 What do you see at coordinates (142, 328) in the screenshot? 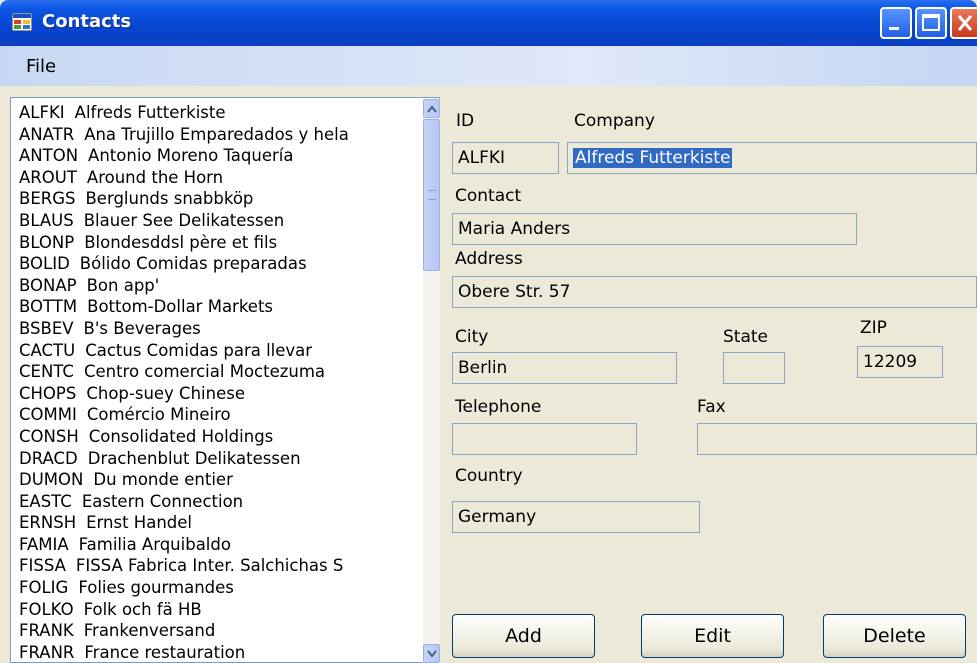
I see `customer-name: B's Beverages` at bounding box center [142, 328].